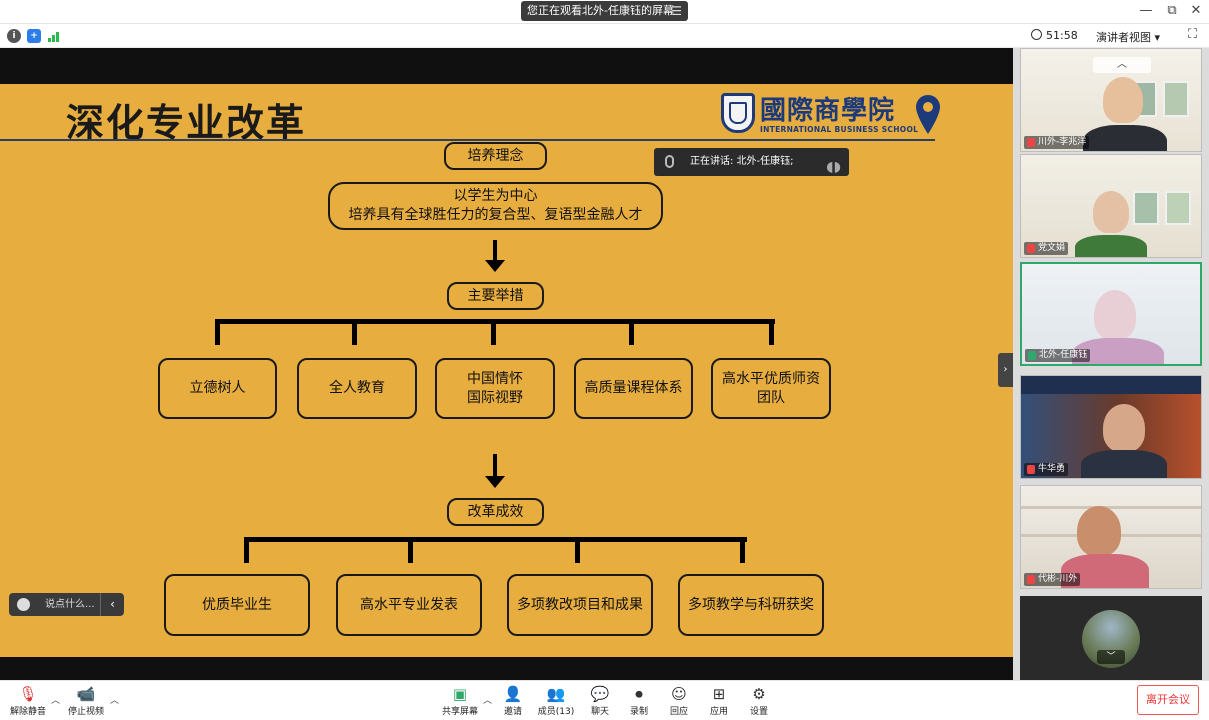 The width and height of the screenshot is (1209, 720). I want to click on invite-button: 👤 邀请, so click(513, 702).